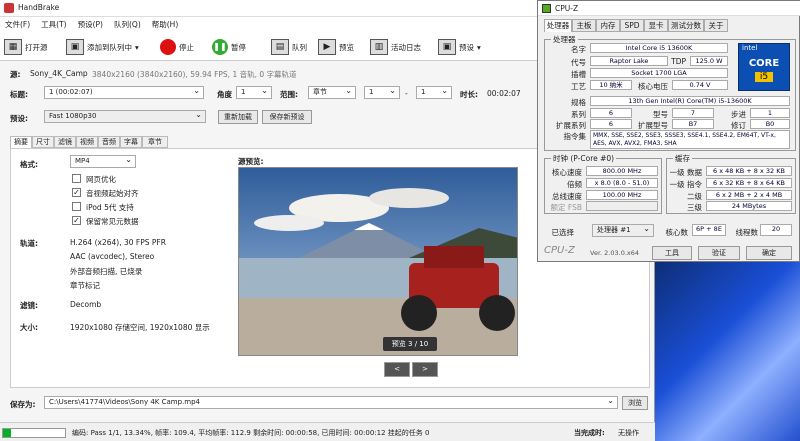 This screenshot has height=441, width=800. I want to click on tab-graphics: 显卡, so click(656, 25).